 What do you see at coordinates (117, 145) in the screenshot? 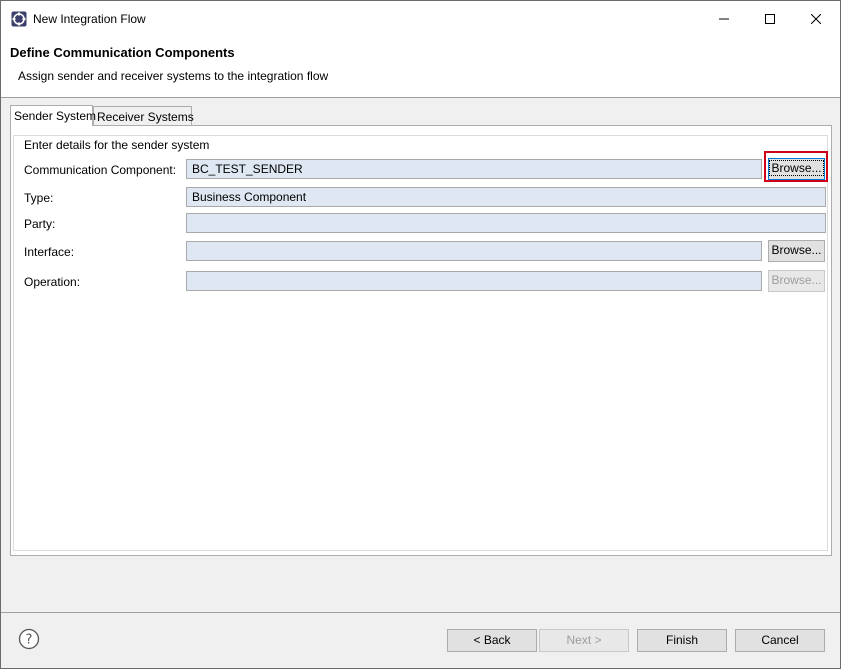
I see `group-legend: Enter details for the sender system` at bounding box center [117, 145].